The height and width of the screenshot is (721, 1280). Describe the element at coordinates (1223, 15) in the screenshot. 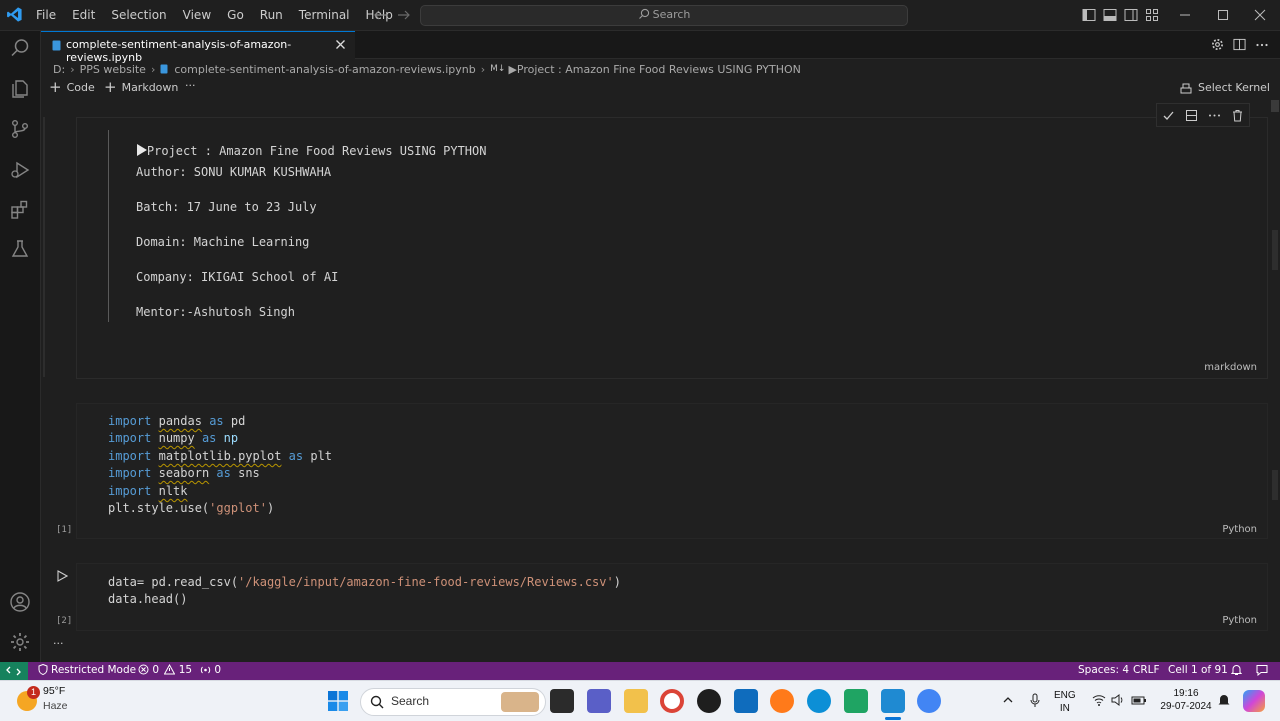

I see `maximize-icon` at that location.